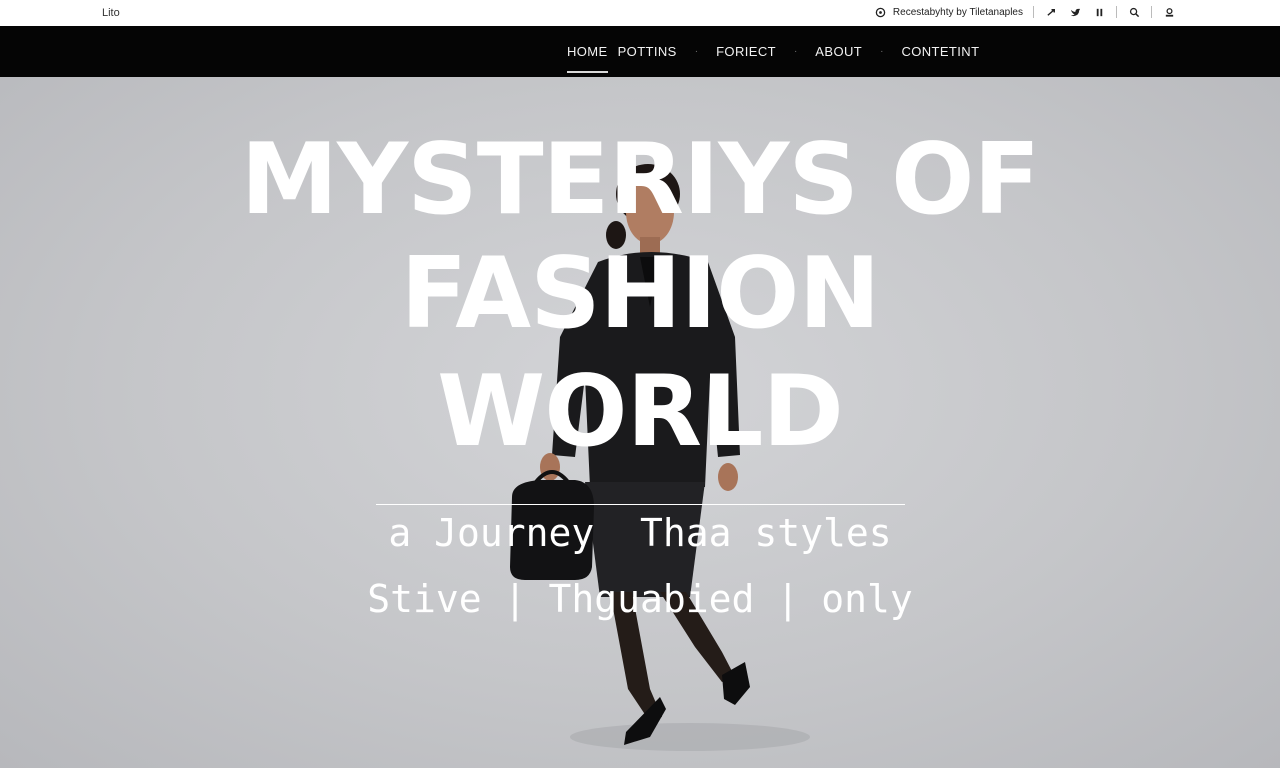  Describe the element at coordinates (587, 58) in the screenshot. I see `nav-home: HOME` at that location.